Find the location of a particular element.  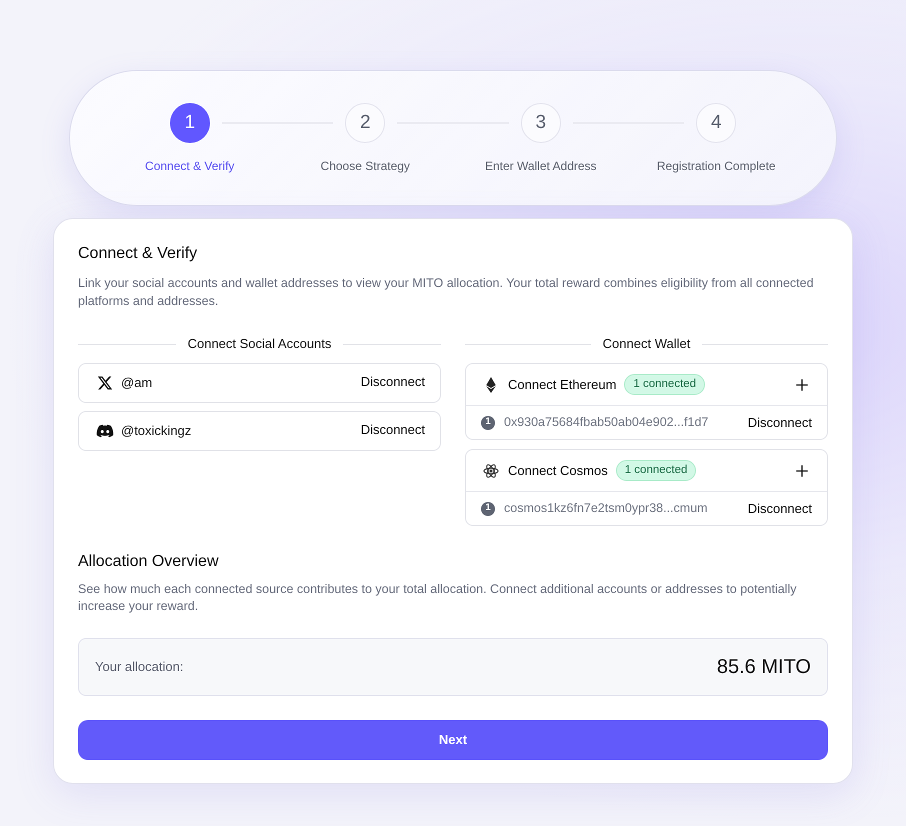

step-label: Connect & Verify is located at coordinates (189, 166).